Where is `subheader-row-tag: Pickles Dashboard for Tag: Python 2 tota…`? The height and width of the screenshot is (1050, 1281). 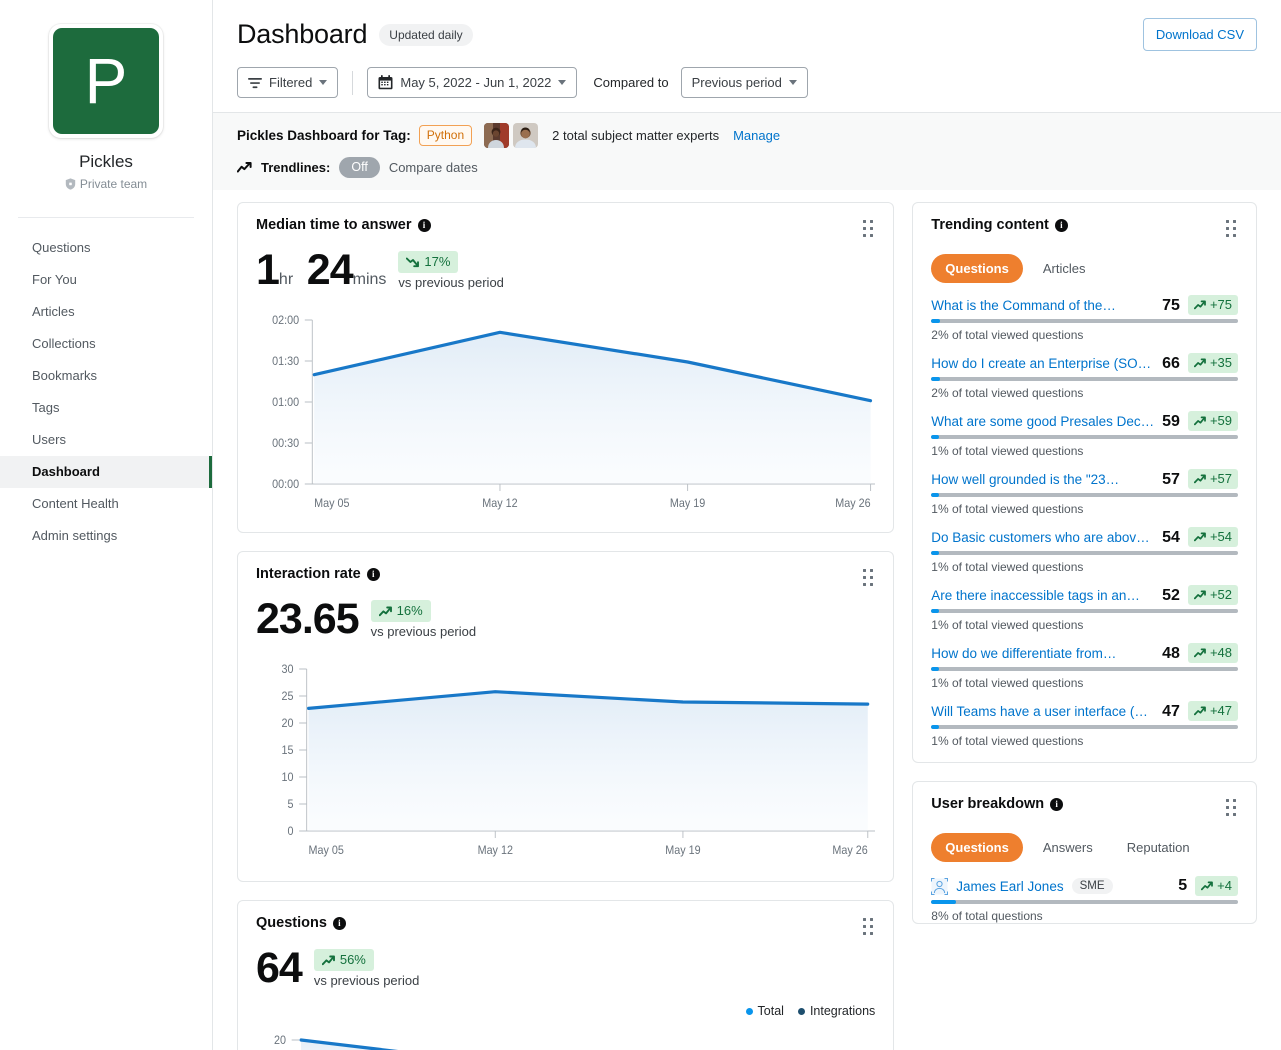 subheader-row-tag: Pickles Dashboard for Tag: Python 2 tota… is located at coordinates (747, 135).